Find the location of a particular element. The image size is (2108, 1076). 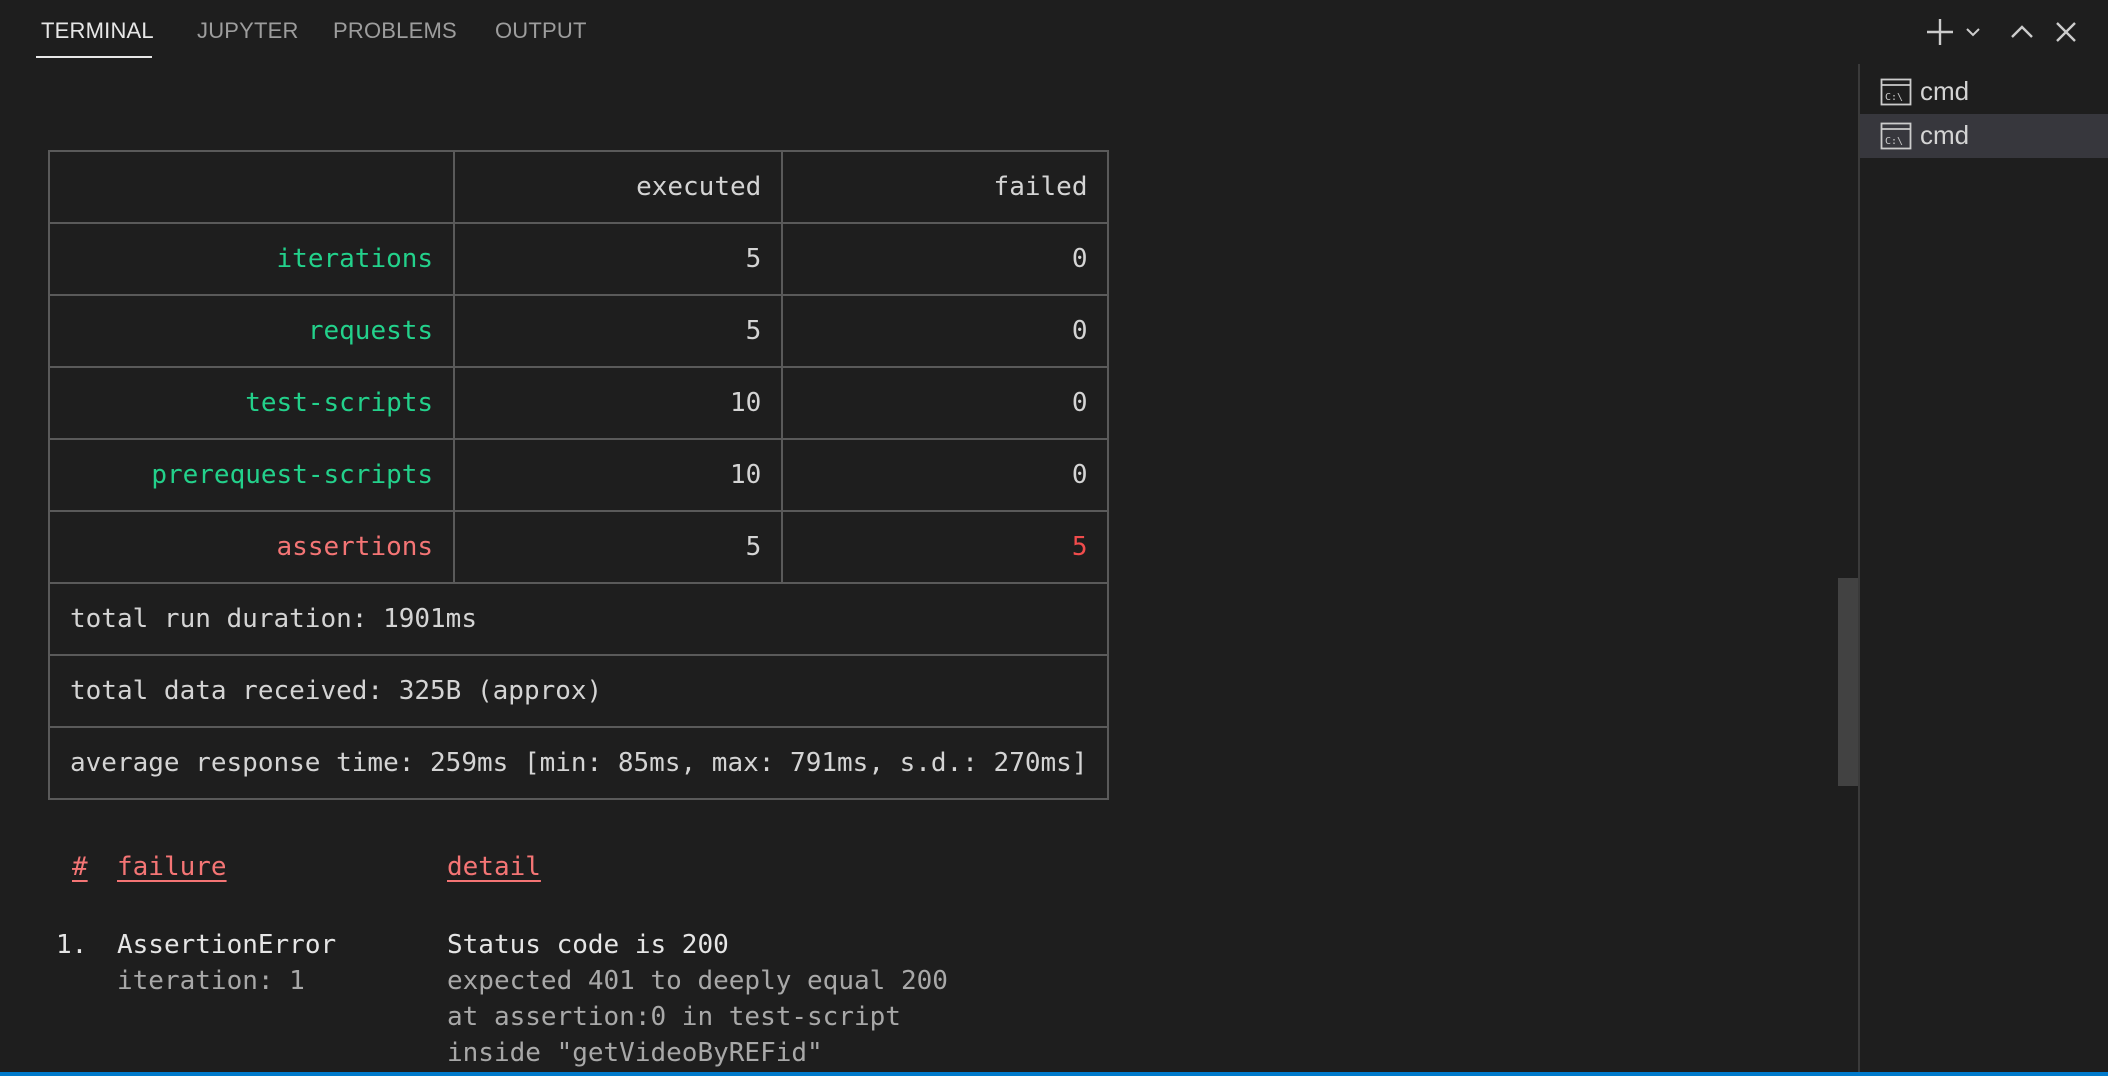

table-row: requests 5 0 is located at coordinates (578, 331).